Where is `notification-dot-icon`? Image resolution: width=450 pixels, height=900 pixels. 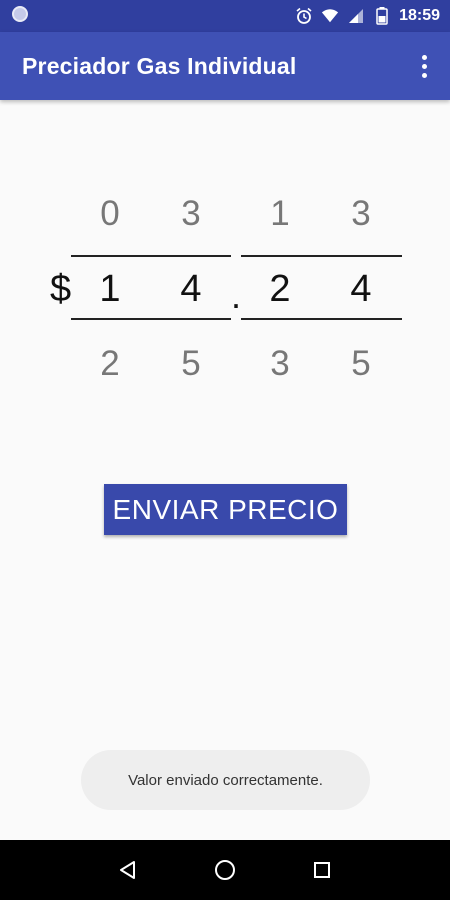 notification-dot-icon is located at coordinates (20, 13).